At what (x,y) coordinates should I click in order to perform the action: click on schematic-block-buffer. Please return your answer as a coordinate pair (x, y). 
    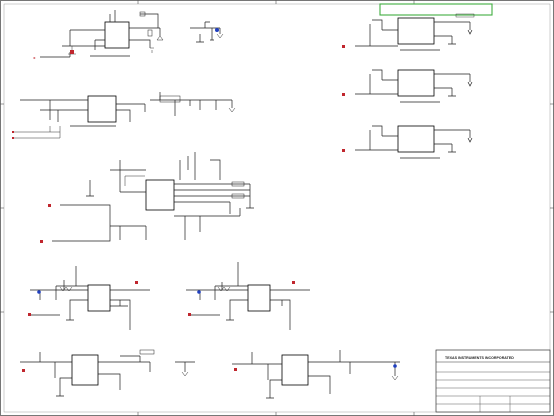
    Looking at the image, I should click on (147, 197).